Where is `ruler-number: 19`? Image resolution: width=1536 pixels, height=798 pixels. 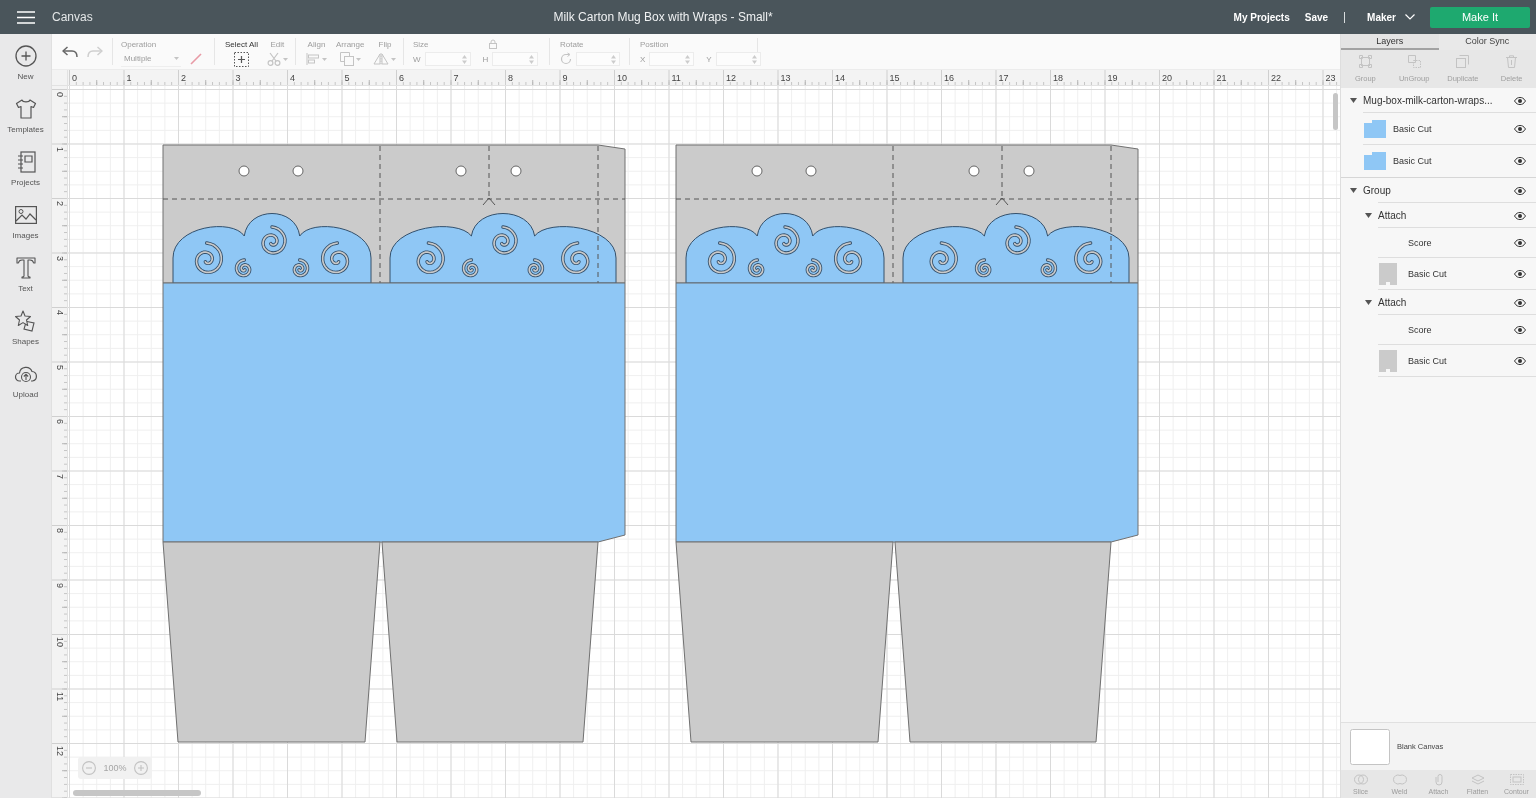 ruler-number: 19 is located at coordinates (1112, 78).